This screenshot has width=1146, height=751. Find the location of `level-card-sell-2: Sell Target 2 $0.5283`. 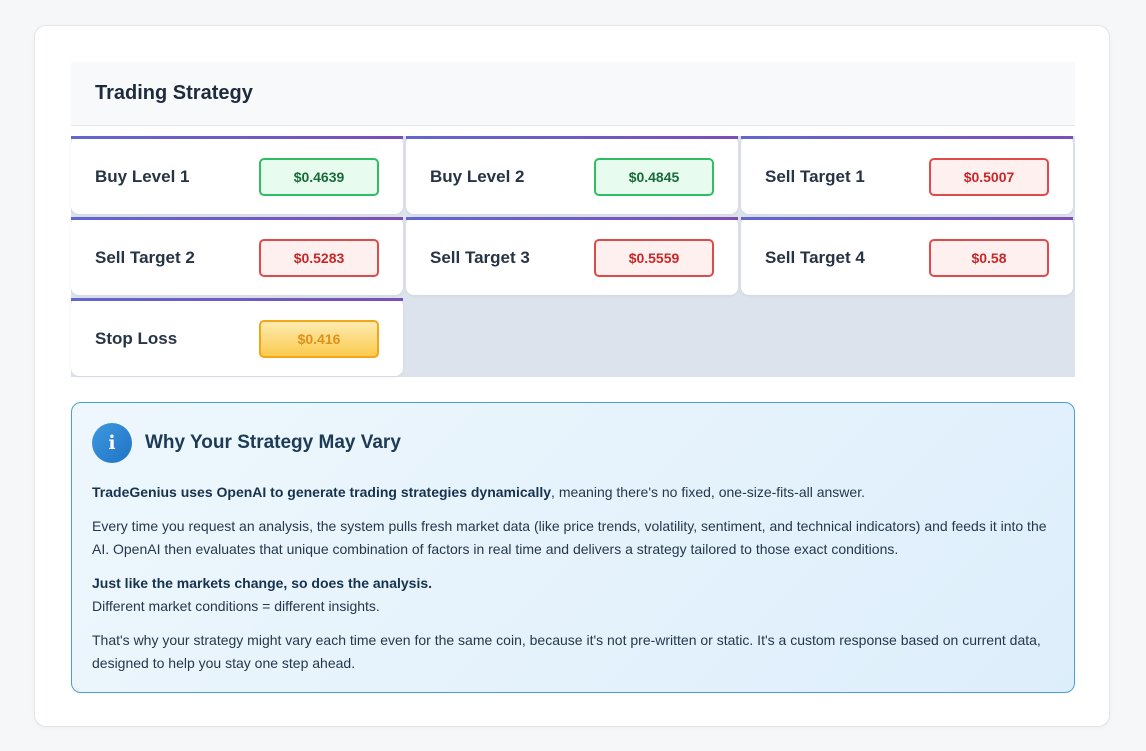

level-card-sell-2: Sell Target 2 $0.5283 is located at coordinates (237, 256).